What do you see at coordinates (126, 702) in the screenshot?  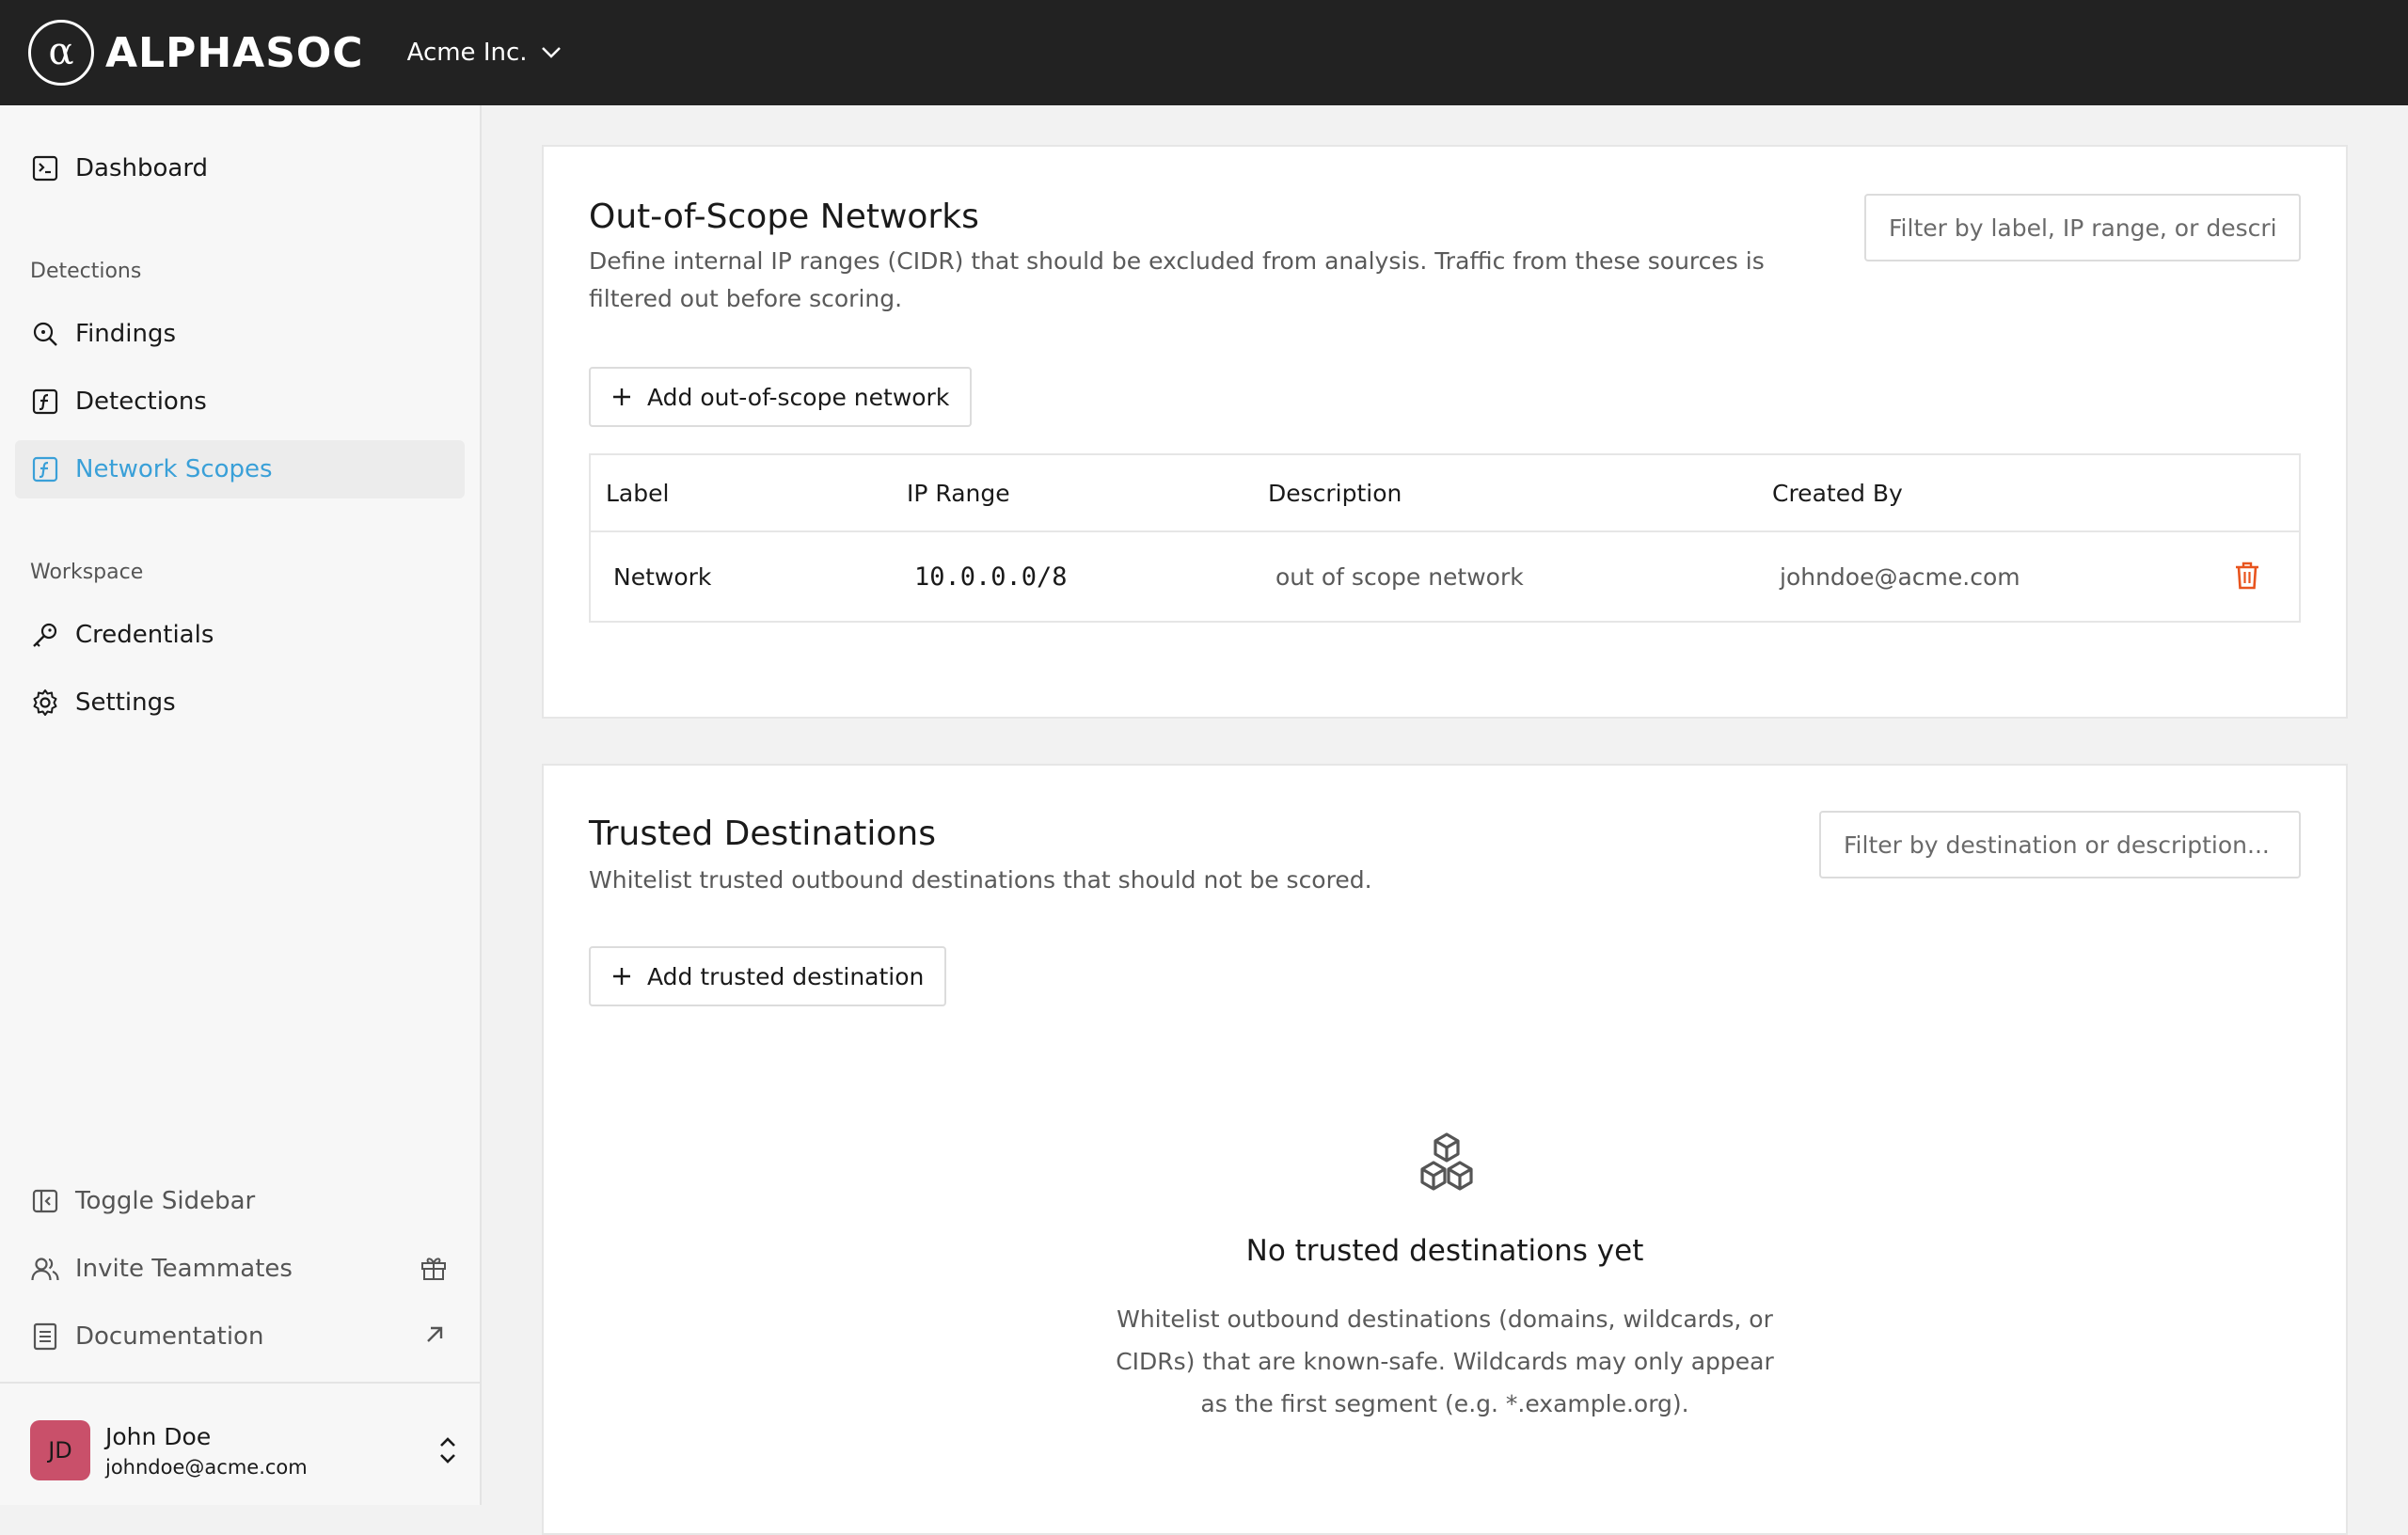 I see `sidebar-item-label: Settings` at bounding box center [126, 702].